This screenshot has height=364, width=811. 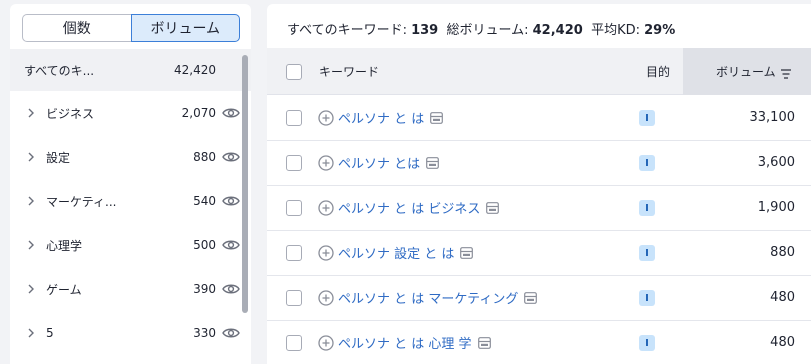 I want to click on volume-value: 880, so click(x=782, y=252).